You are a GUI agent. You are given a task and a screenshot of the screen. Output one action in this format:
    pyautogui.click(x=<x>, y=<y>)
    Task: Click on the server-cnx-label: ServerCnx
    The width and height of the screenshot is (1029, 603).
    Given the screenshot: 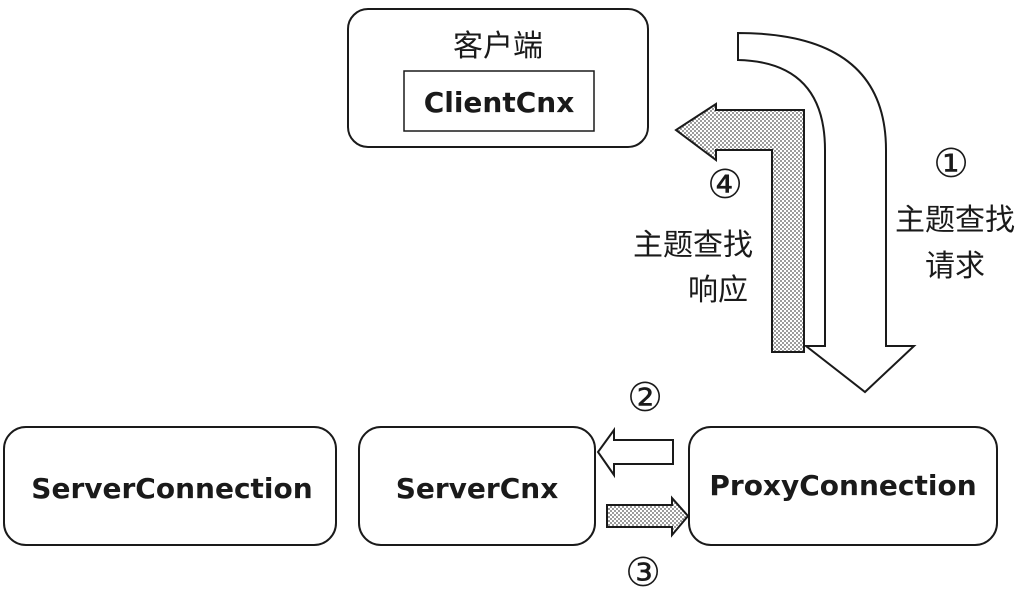 What is the action you would take?
    pyautogui.click(x=477, y=488)
    